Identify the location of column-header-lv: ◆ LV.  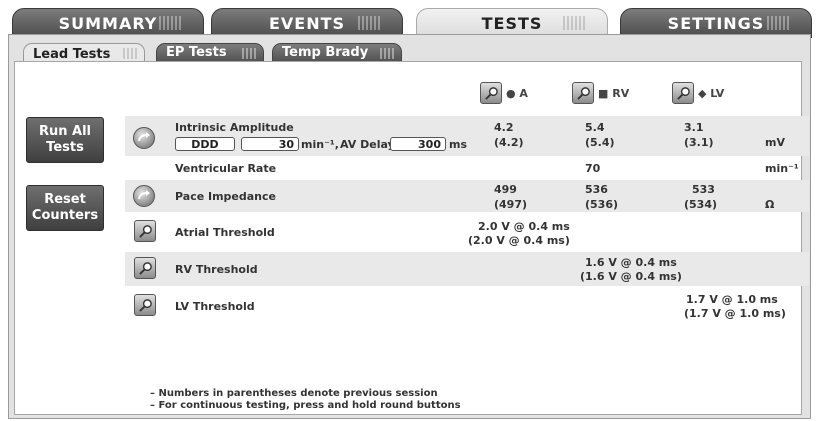
(698, 93).